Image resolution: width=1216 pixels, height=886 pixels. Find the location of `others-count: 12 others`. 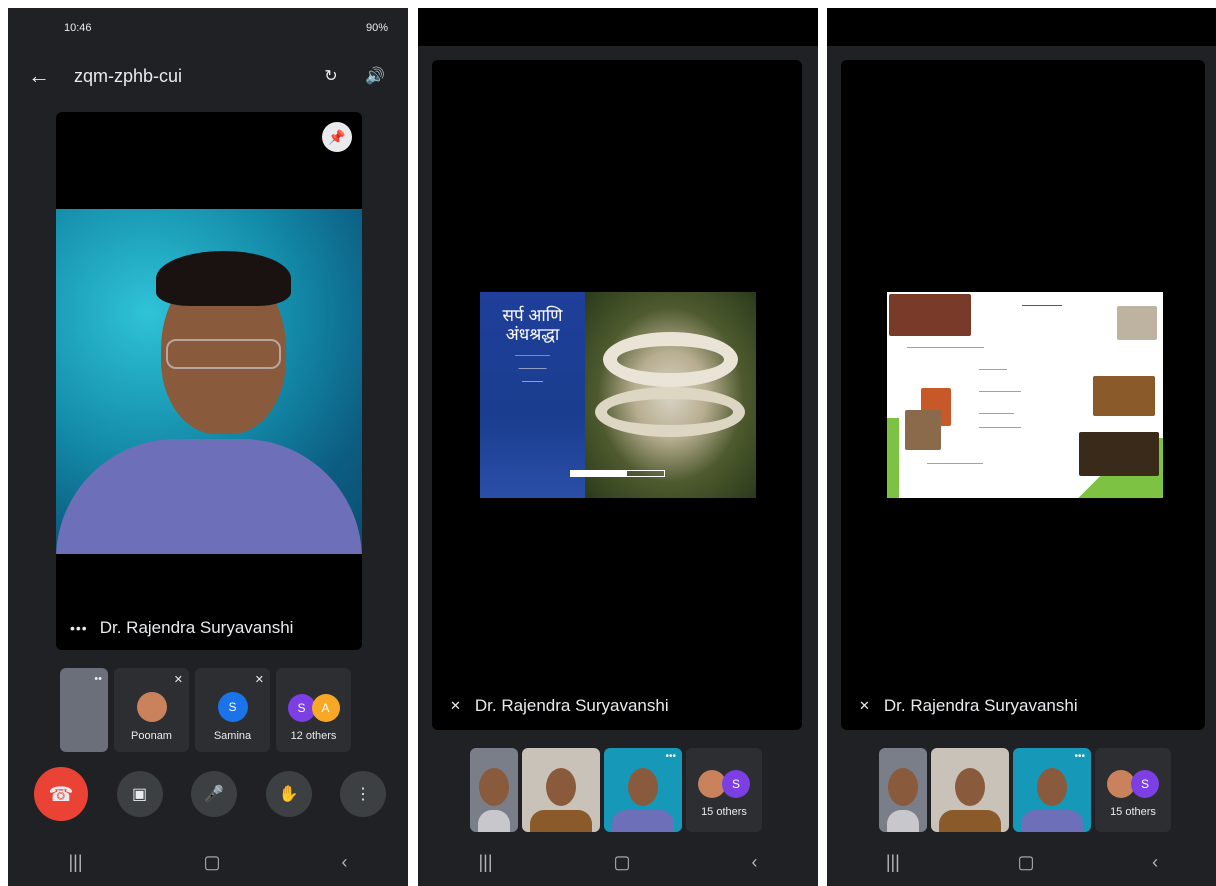

others-count: 12 others is located at coordinates (313, 736).